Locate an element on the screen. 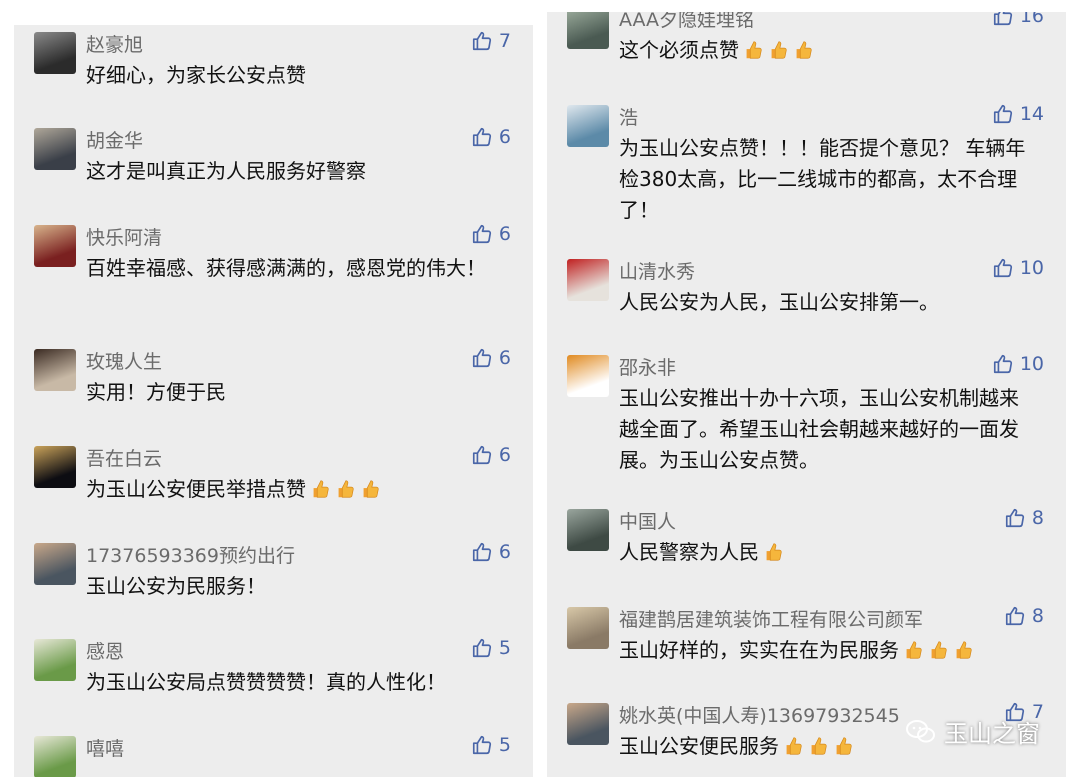 This screenshot has width=1080, height=777. commenter-name: 福建鹊居建筑装饰工程有限公司颜军 is located at coordinates (771, 620).